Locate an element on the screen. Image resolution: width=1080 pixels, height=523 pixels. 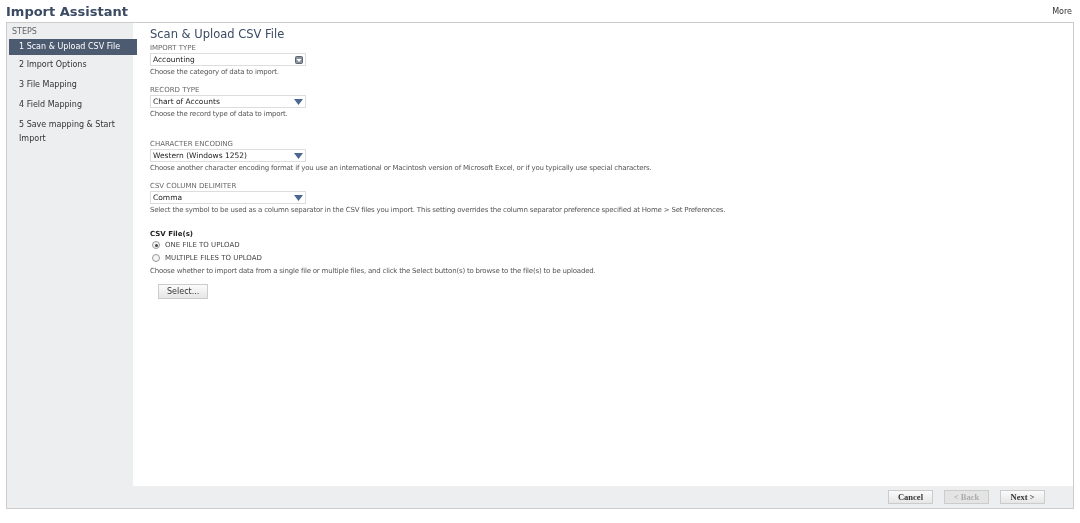
step-item: 5 Save mapping & Start Import is located at coordinates (72, 132).